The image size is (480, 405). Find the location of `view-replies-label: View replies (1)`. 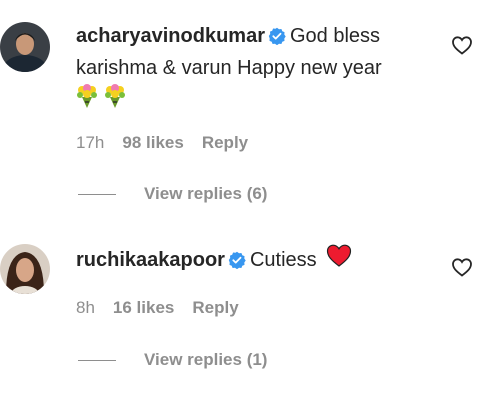

view-replies-label: View replies (1) is located at coordinates (206, 359).